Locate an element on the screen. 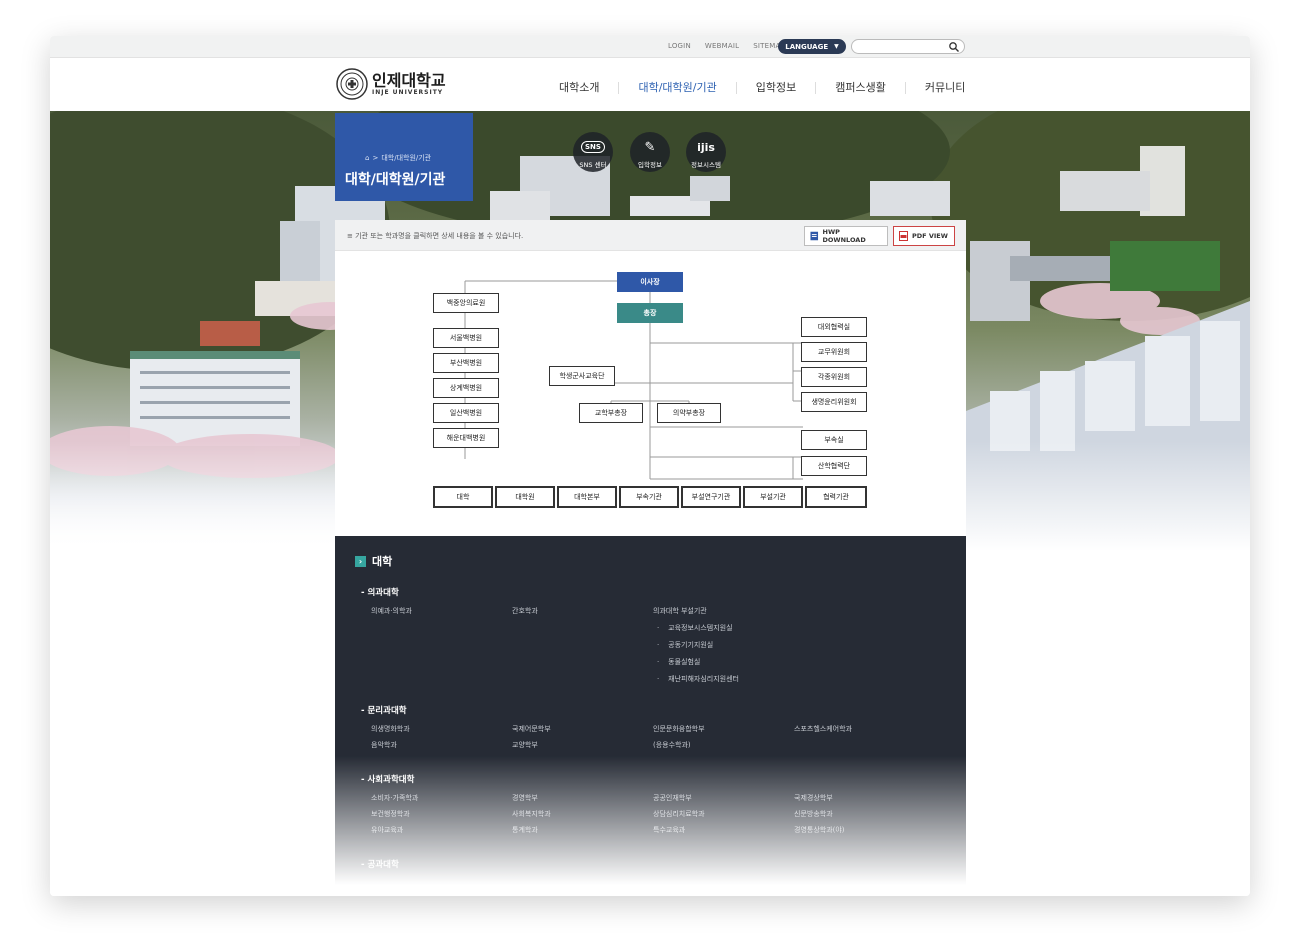 The image size is (1300, 948). org-president: 총장 is located at coordinates (650, 313).